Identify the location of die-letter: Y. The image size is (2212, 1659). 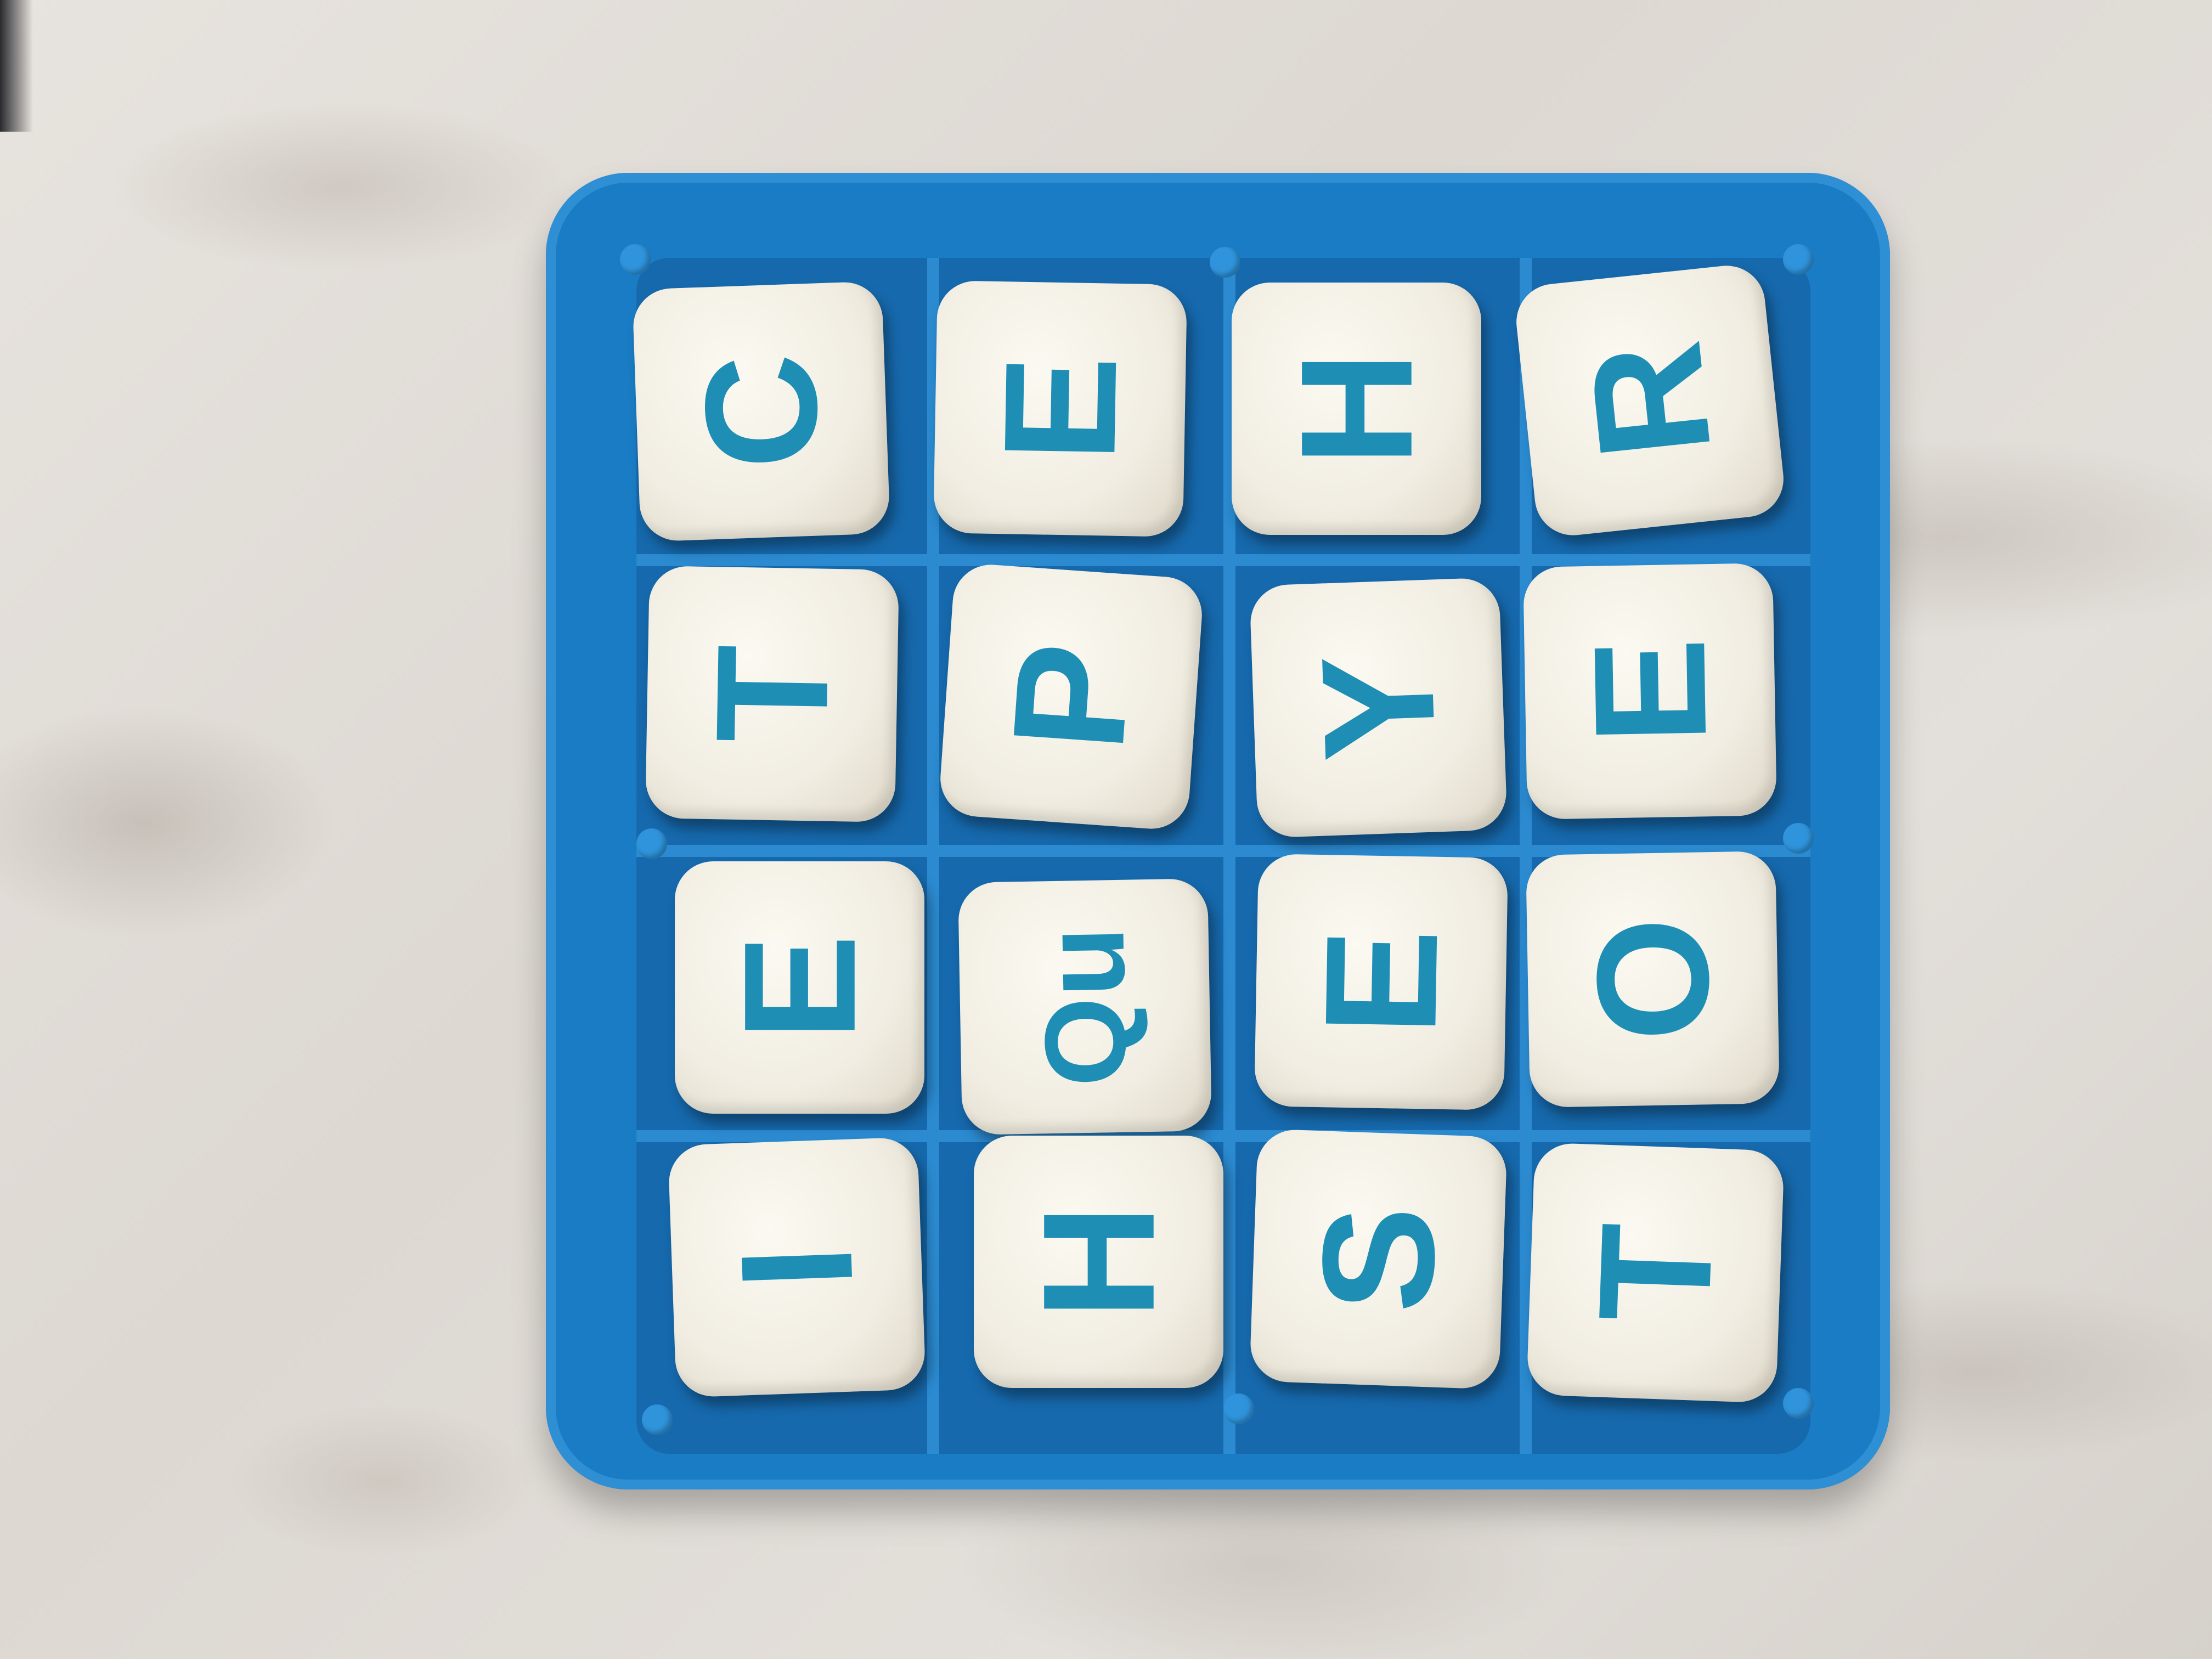
(1379, 708).